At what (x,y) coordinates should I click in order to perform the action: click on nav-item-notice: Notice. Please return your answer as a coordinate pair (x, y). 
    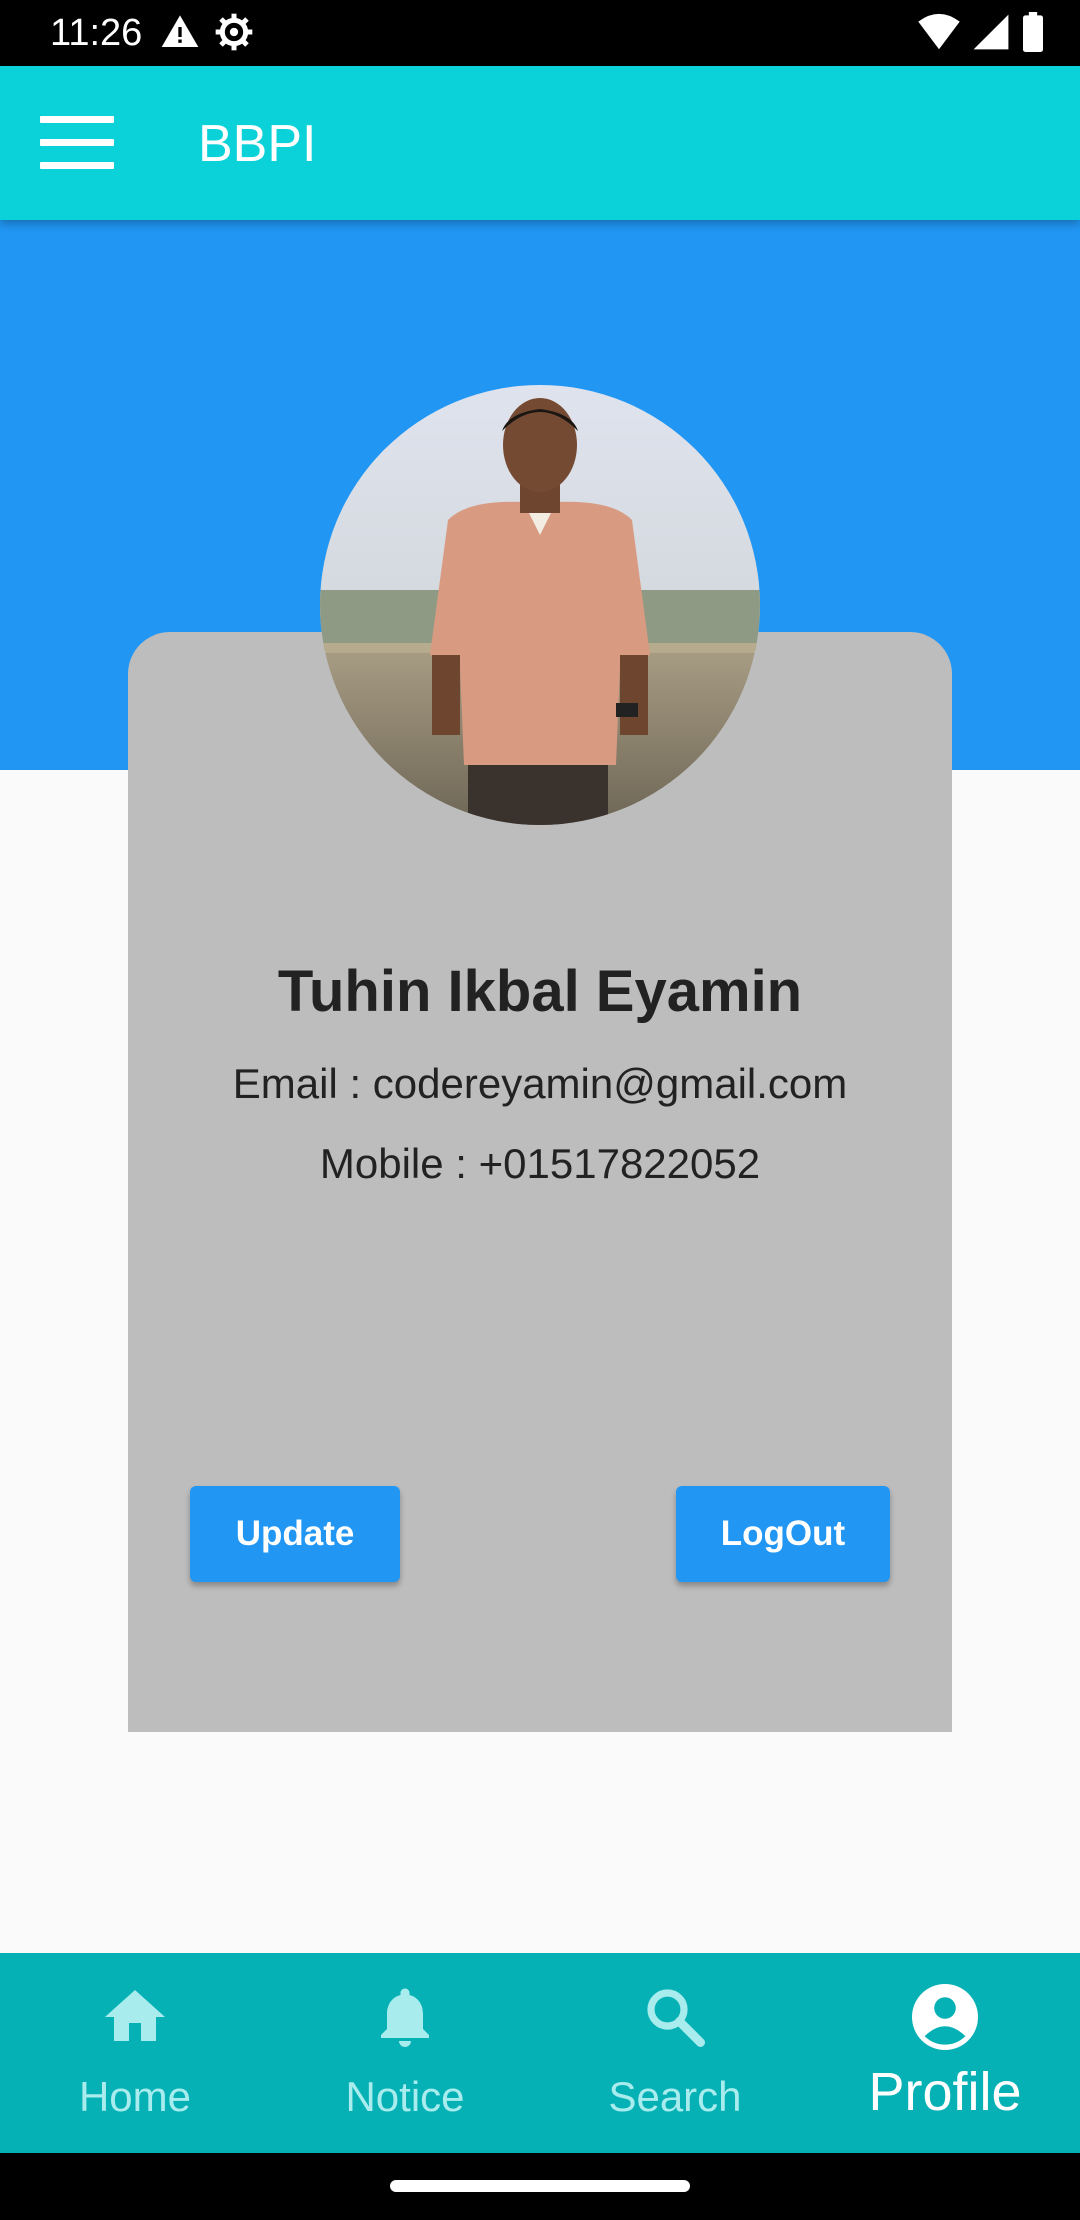
    Looking at the image, I should click on (405, 2053).